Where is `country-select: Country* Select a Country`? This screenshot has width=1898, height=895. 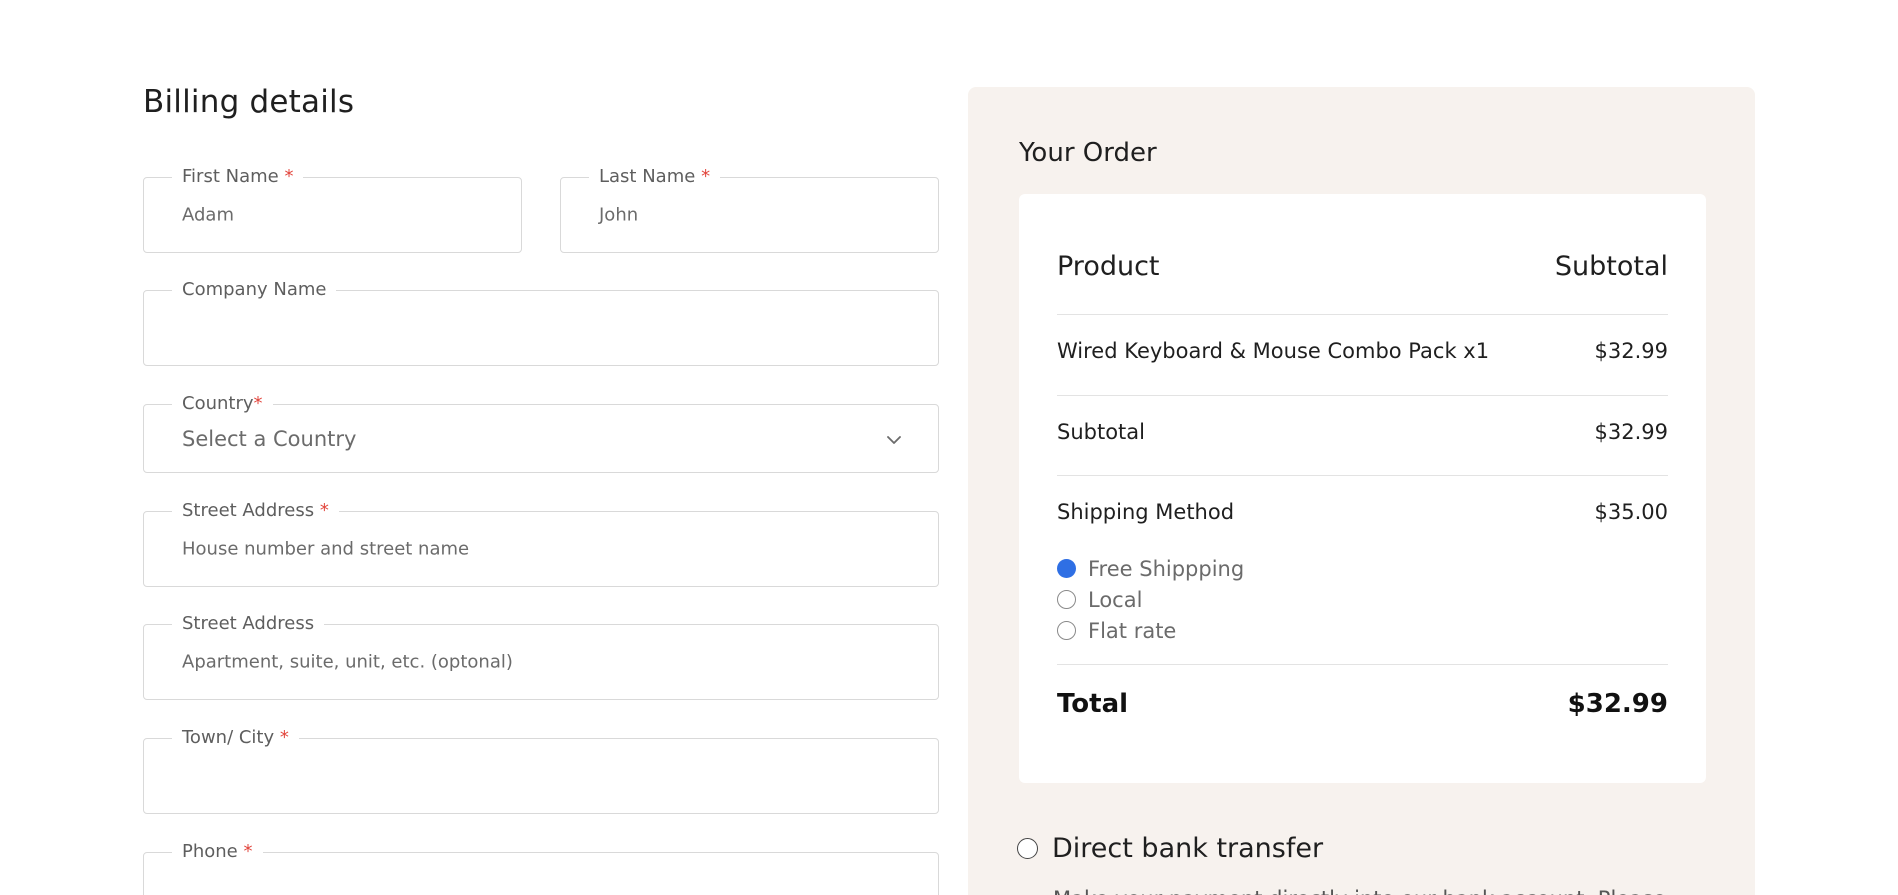 country-select: Country* Select a Country is located at coordinates (541, 433).